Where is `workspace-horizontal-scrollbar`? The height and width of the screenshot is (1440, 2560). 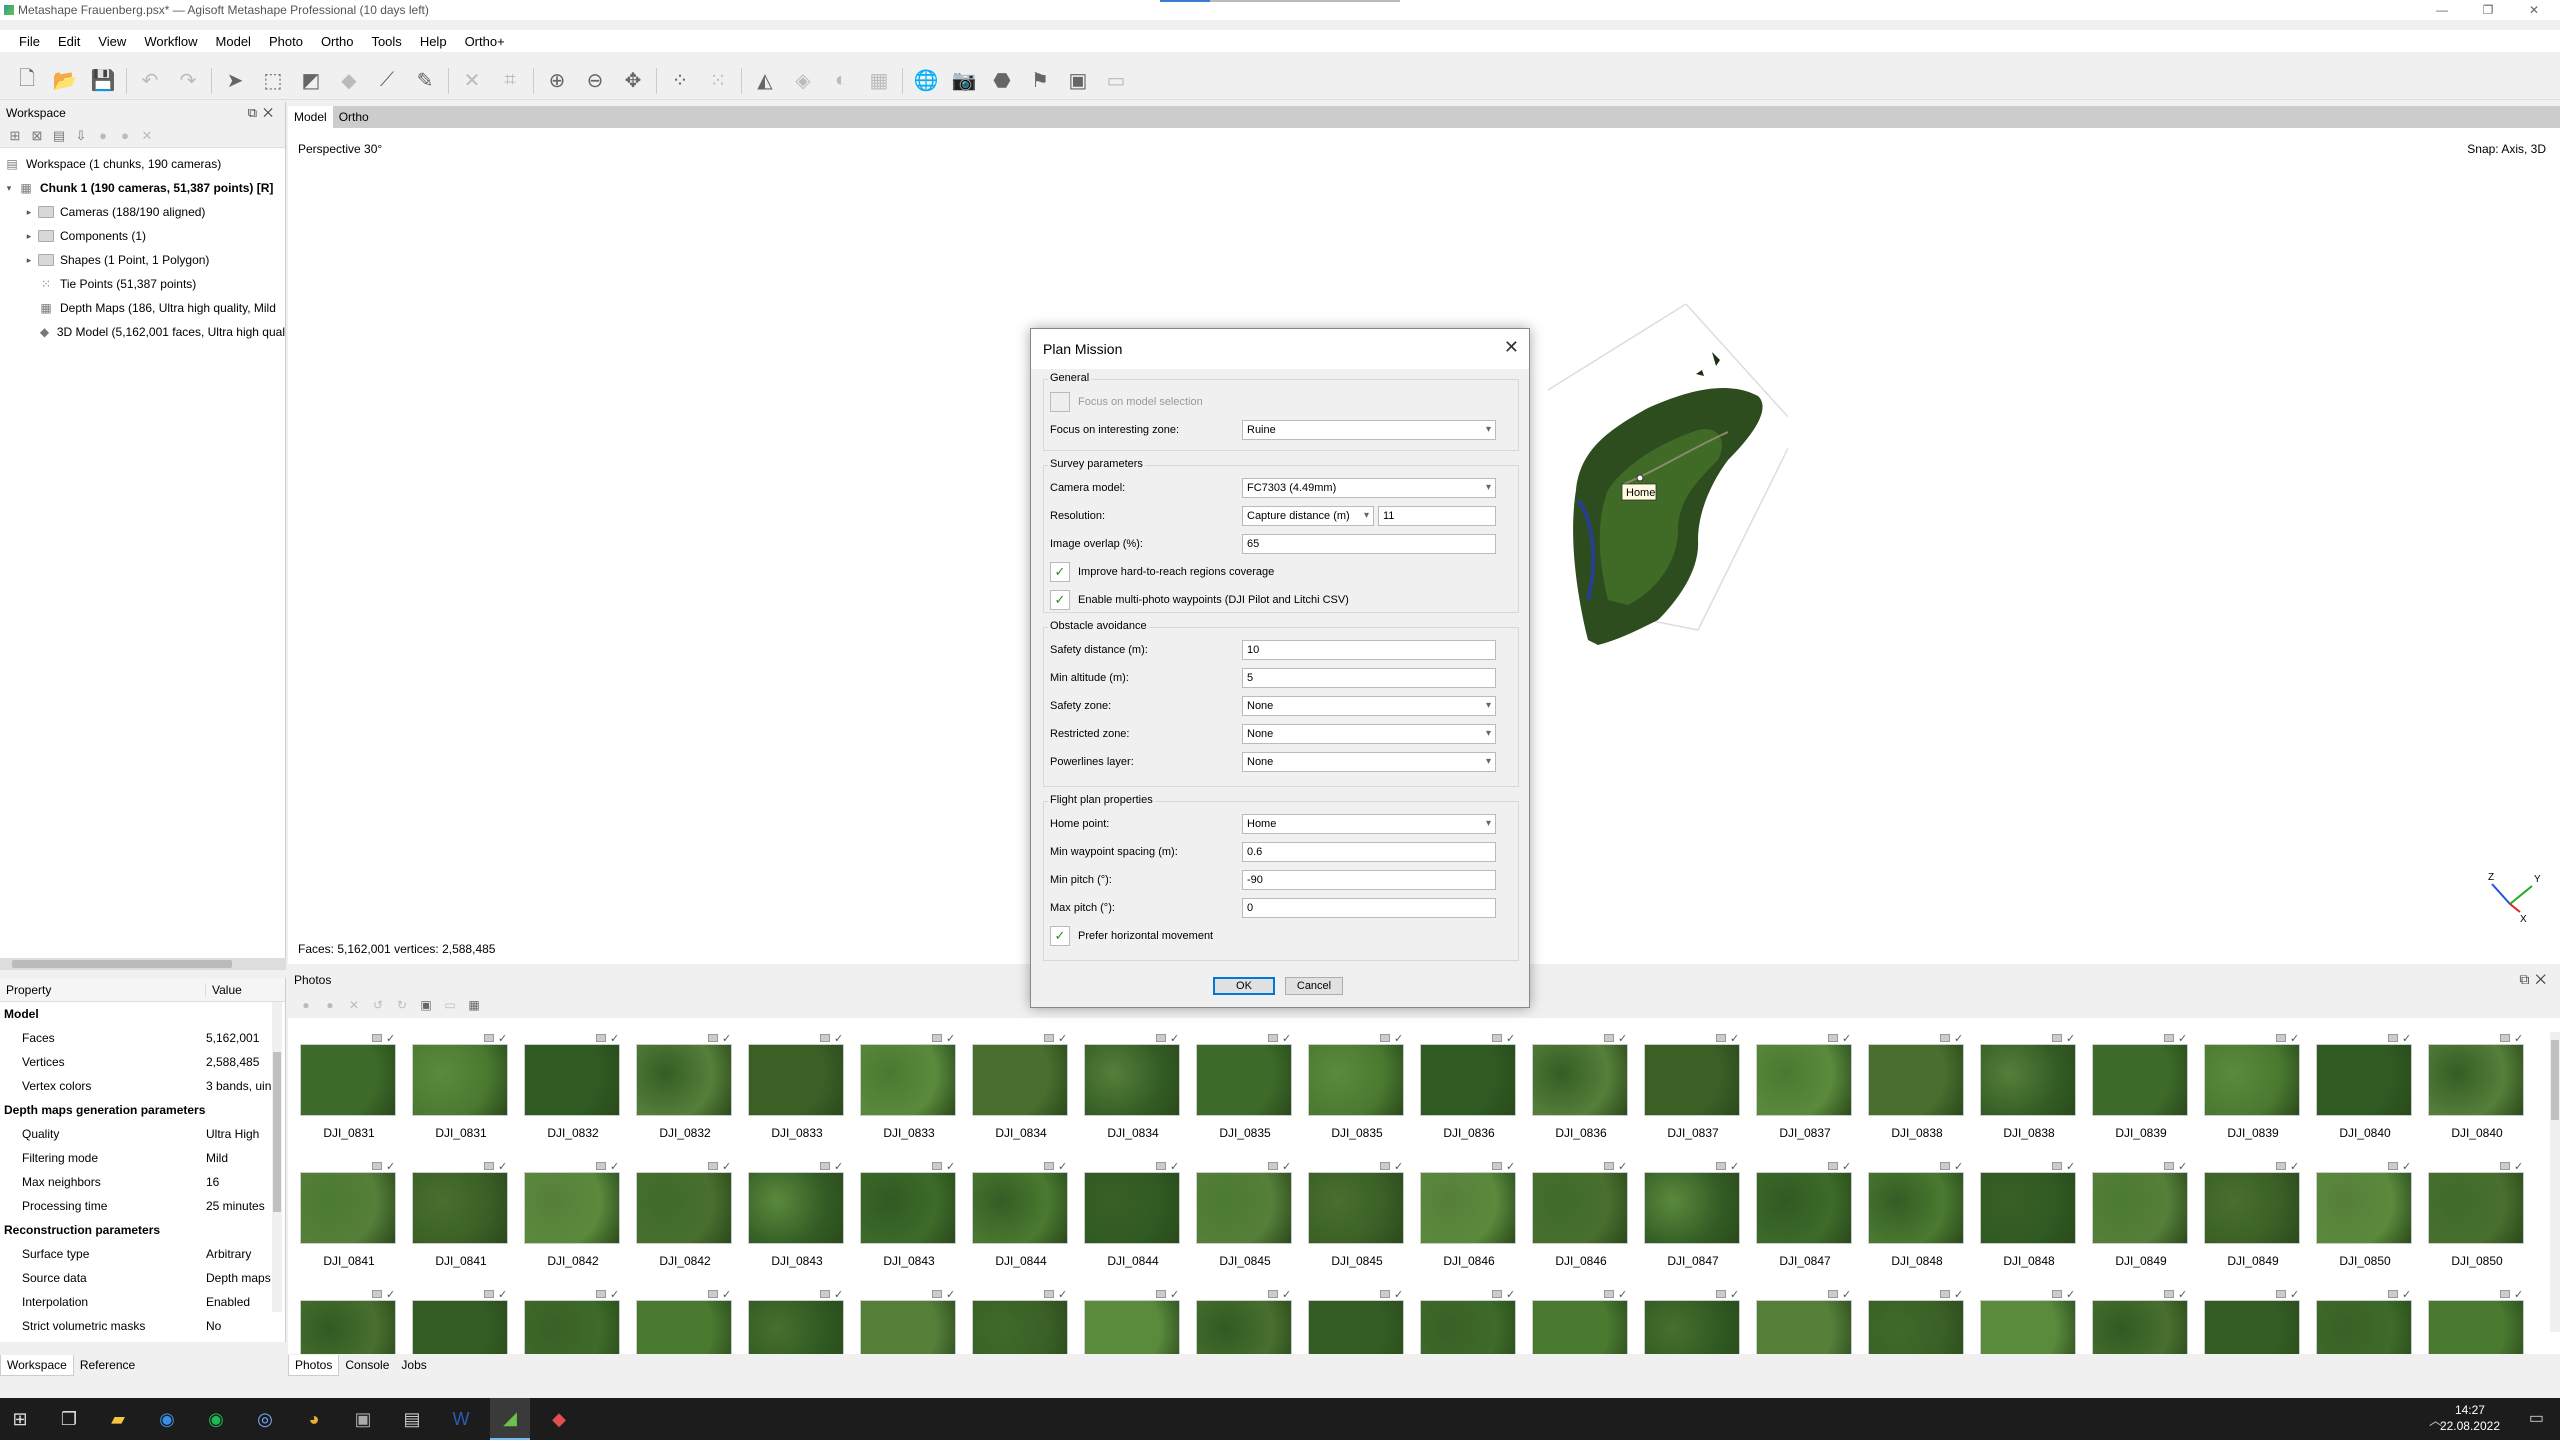 workspace-horizontal-scrollbar is located at coordinates (143, 964).